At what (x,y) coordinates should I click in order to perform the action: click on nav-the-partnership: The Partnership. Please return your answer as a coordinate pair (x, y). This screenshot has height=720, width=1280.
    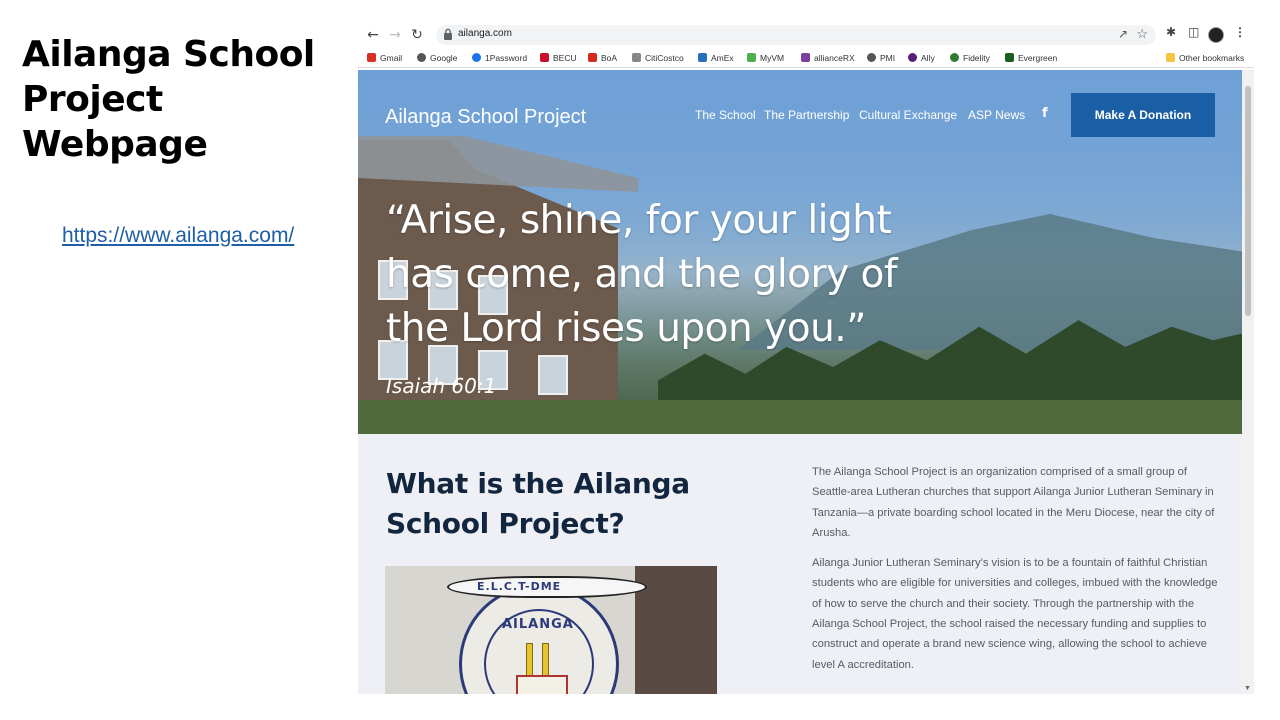
    Looking at the image, I should click on (806, 115).